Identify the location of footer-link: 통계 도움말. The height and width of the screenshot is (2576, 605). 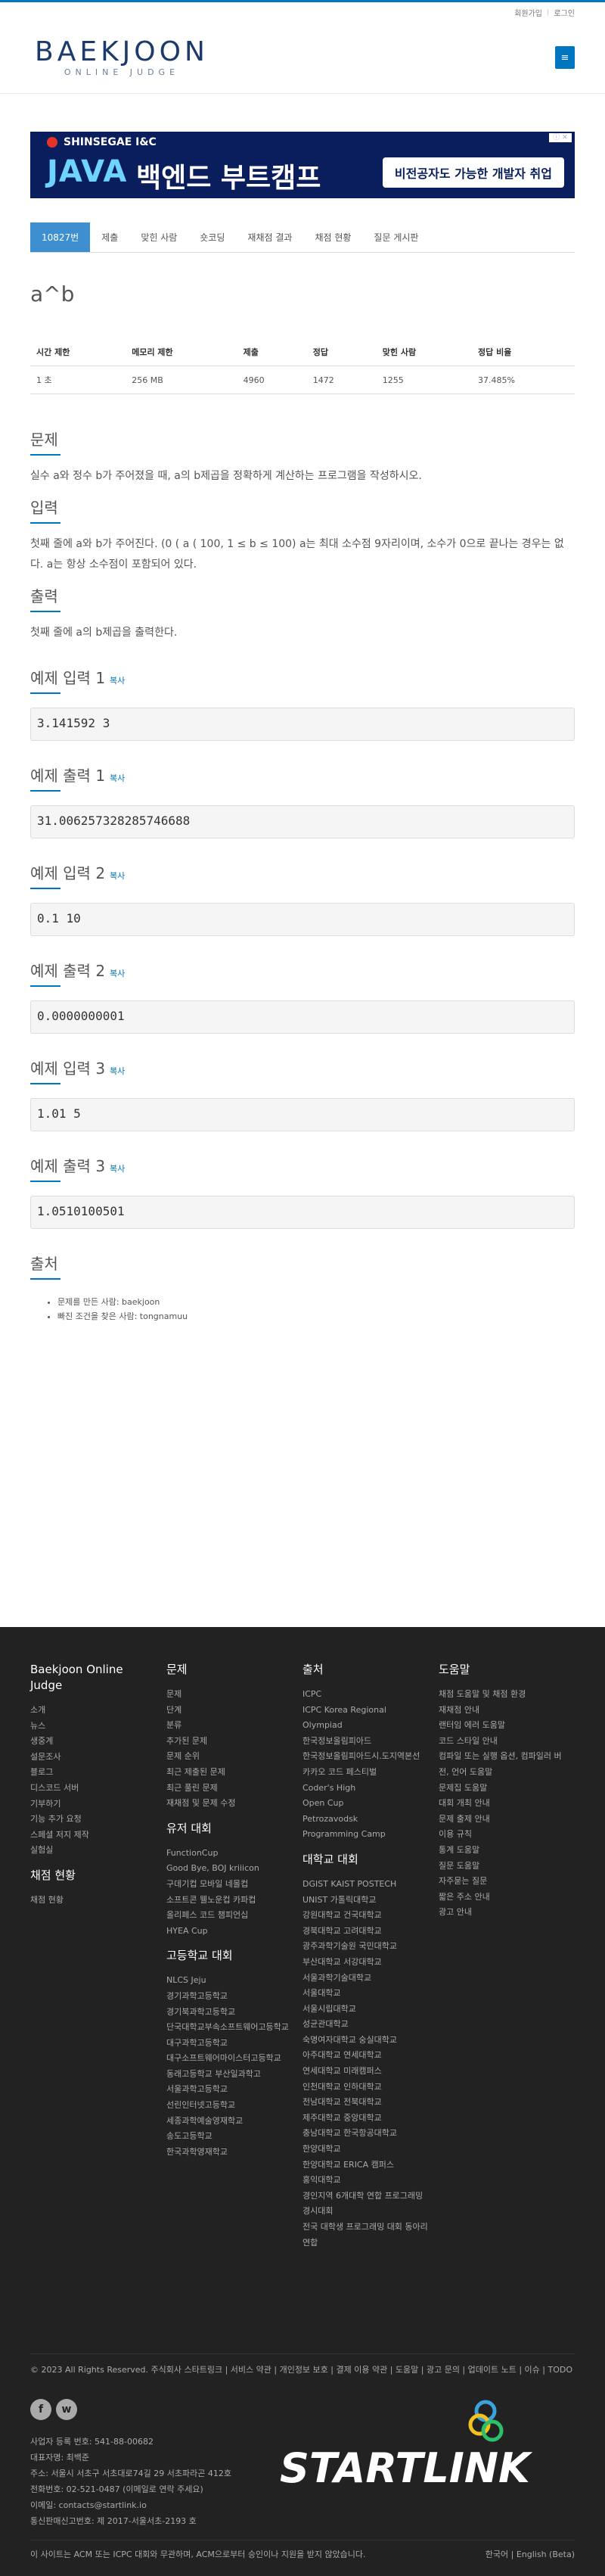
(502, 1851).